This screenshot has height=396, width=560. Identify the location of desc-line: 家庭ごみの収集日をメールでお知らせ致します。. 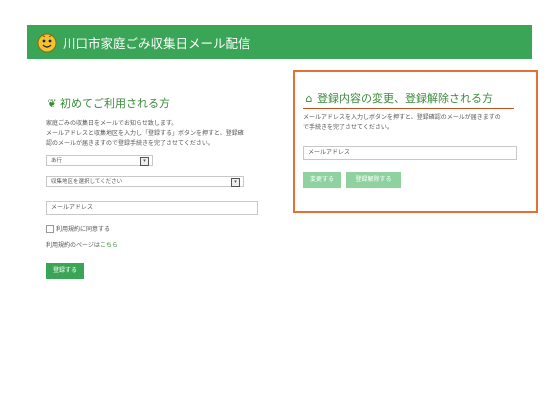
(112, 123).